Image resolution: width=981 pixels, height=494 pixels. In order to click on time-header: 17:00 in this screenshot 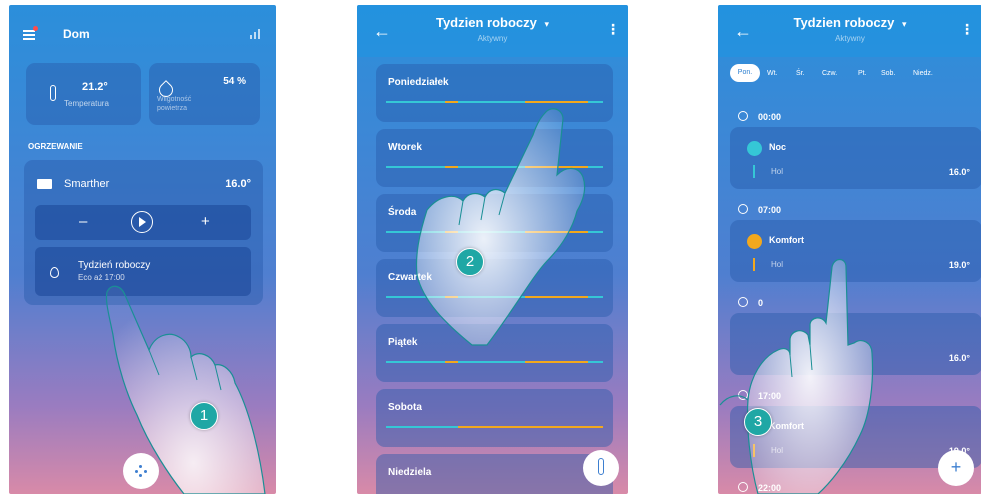, I will do `click(759, 395)`.